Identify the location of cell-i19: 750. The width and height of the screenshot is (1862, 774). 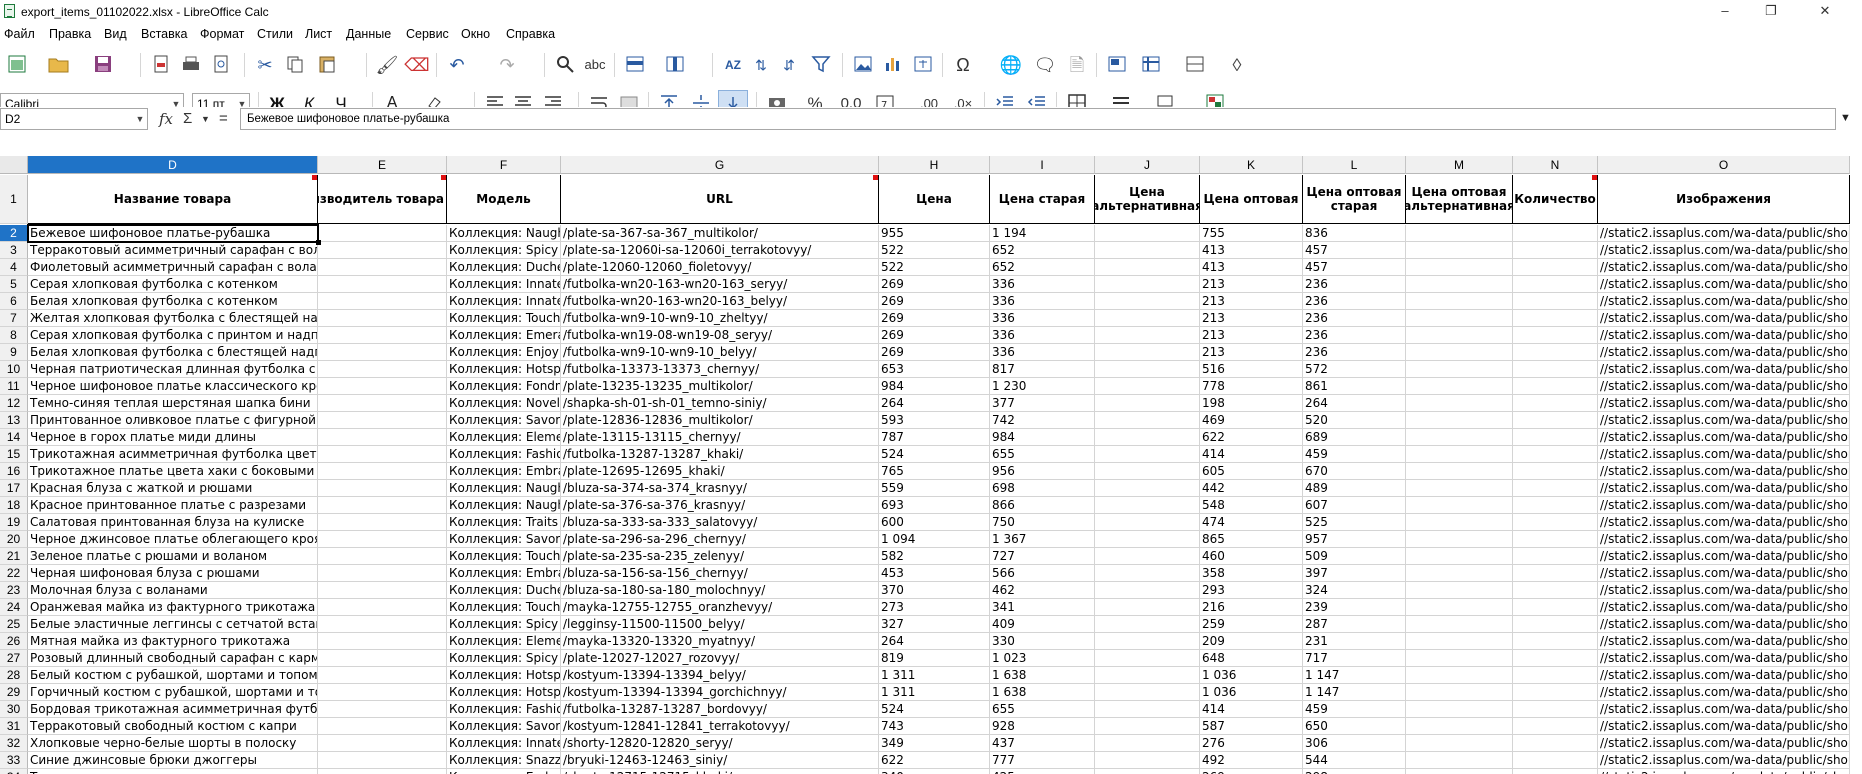
(1042, 522).